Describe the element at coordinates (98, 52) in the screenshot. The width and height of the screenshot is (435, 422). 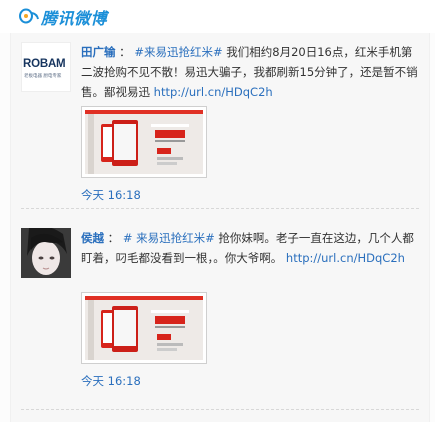
I see `author-name: 田广输` at that location.